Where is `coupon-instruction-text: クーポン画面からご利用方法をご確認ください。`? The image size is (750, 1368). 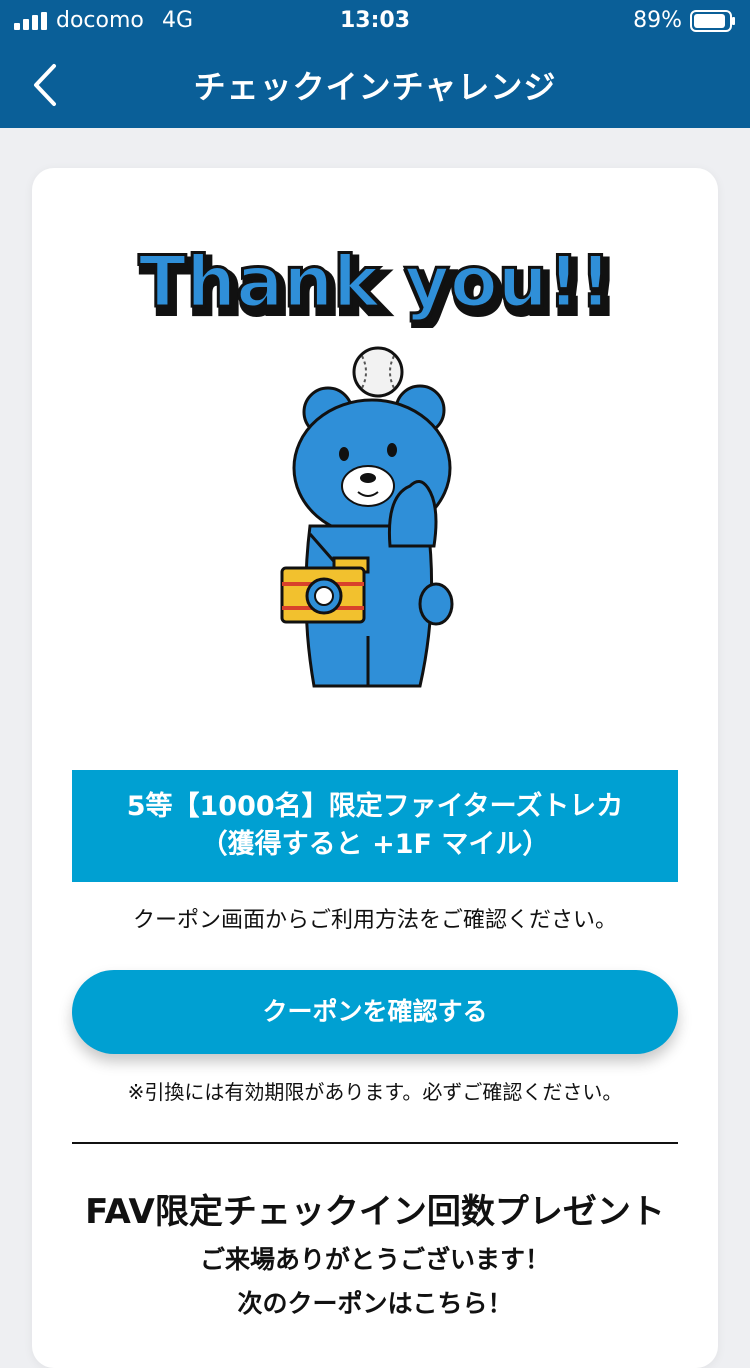 coupon-instruction-text: クーポン画面からご利用方法をご確認ください。 is located at coordinates (374, 920).